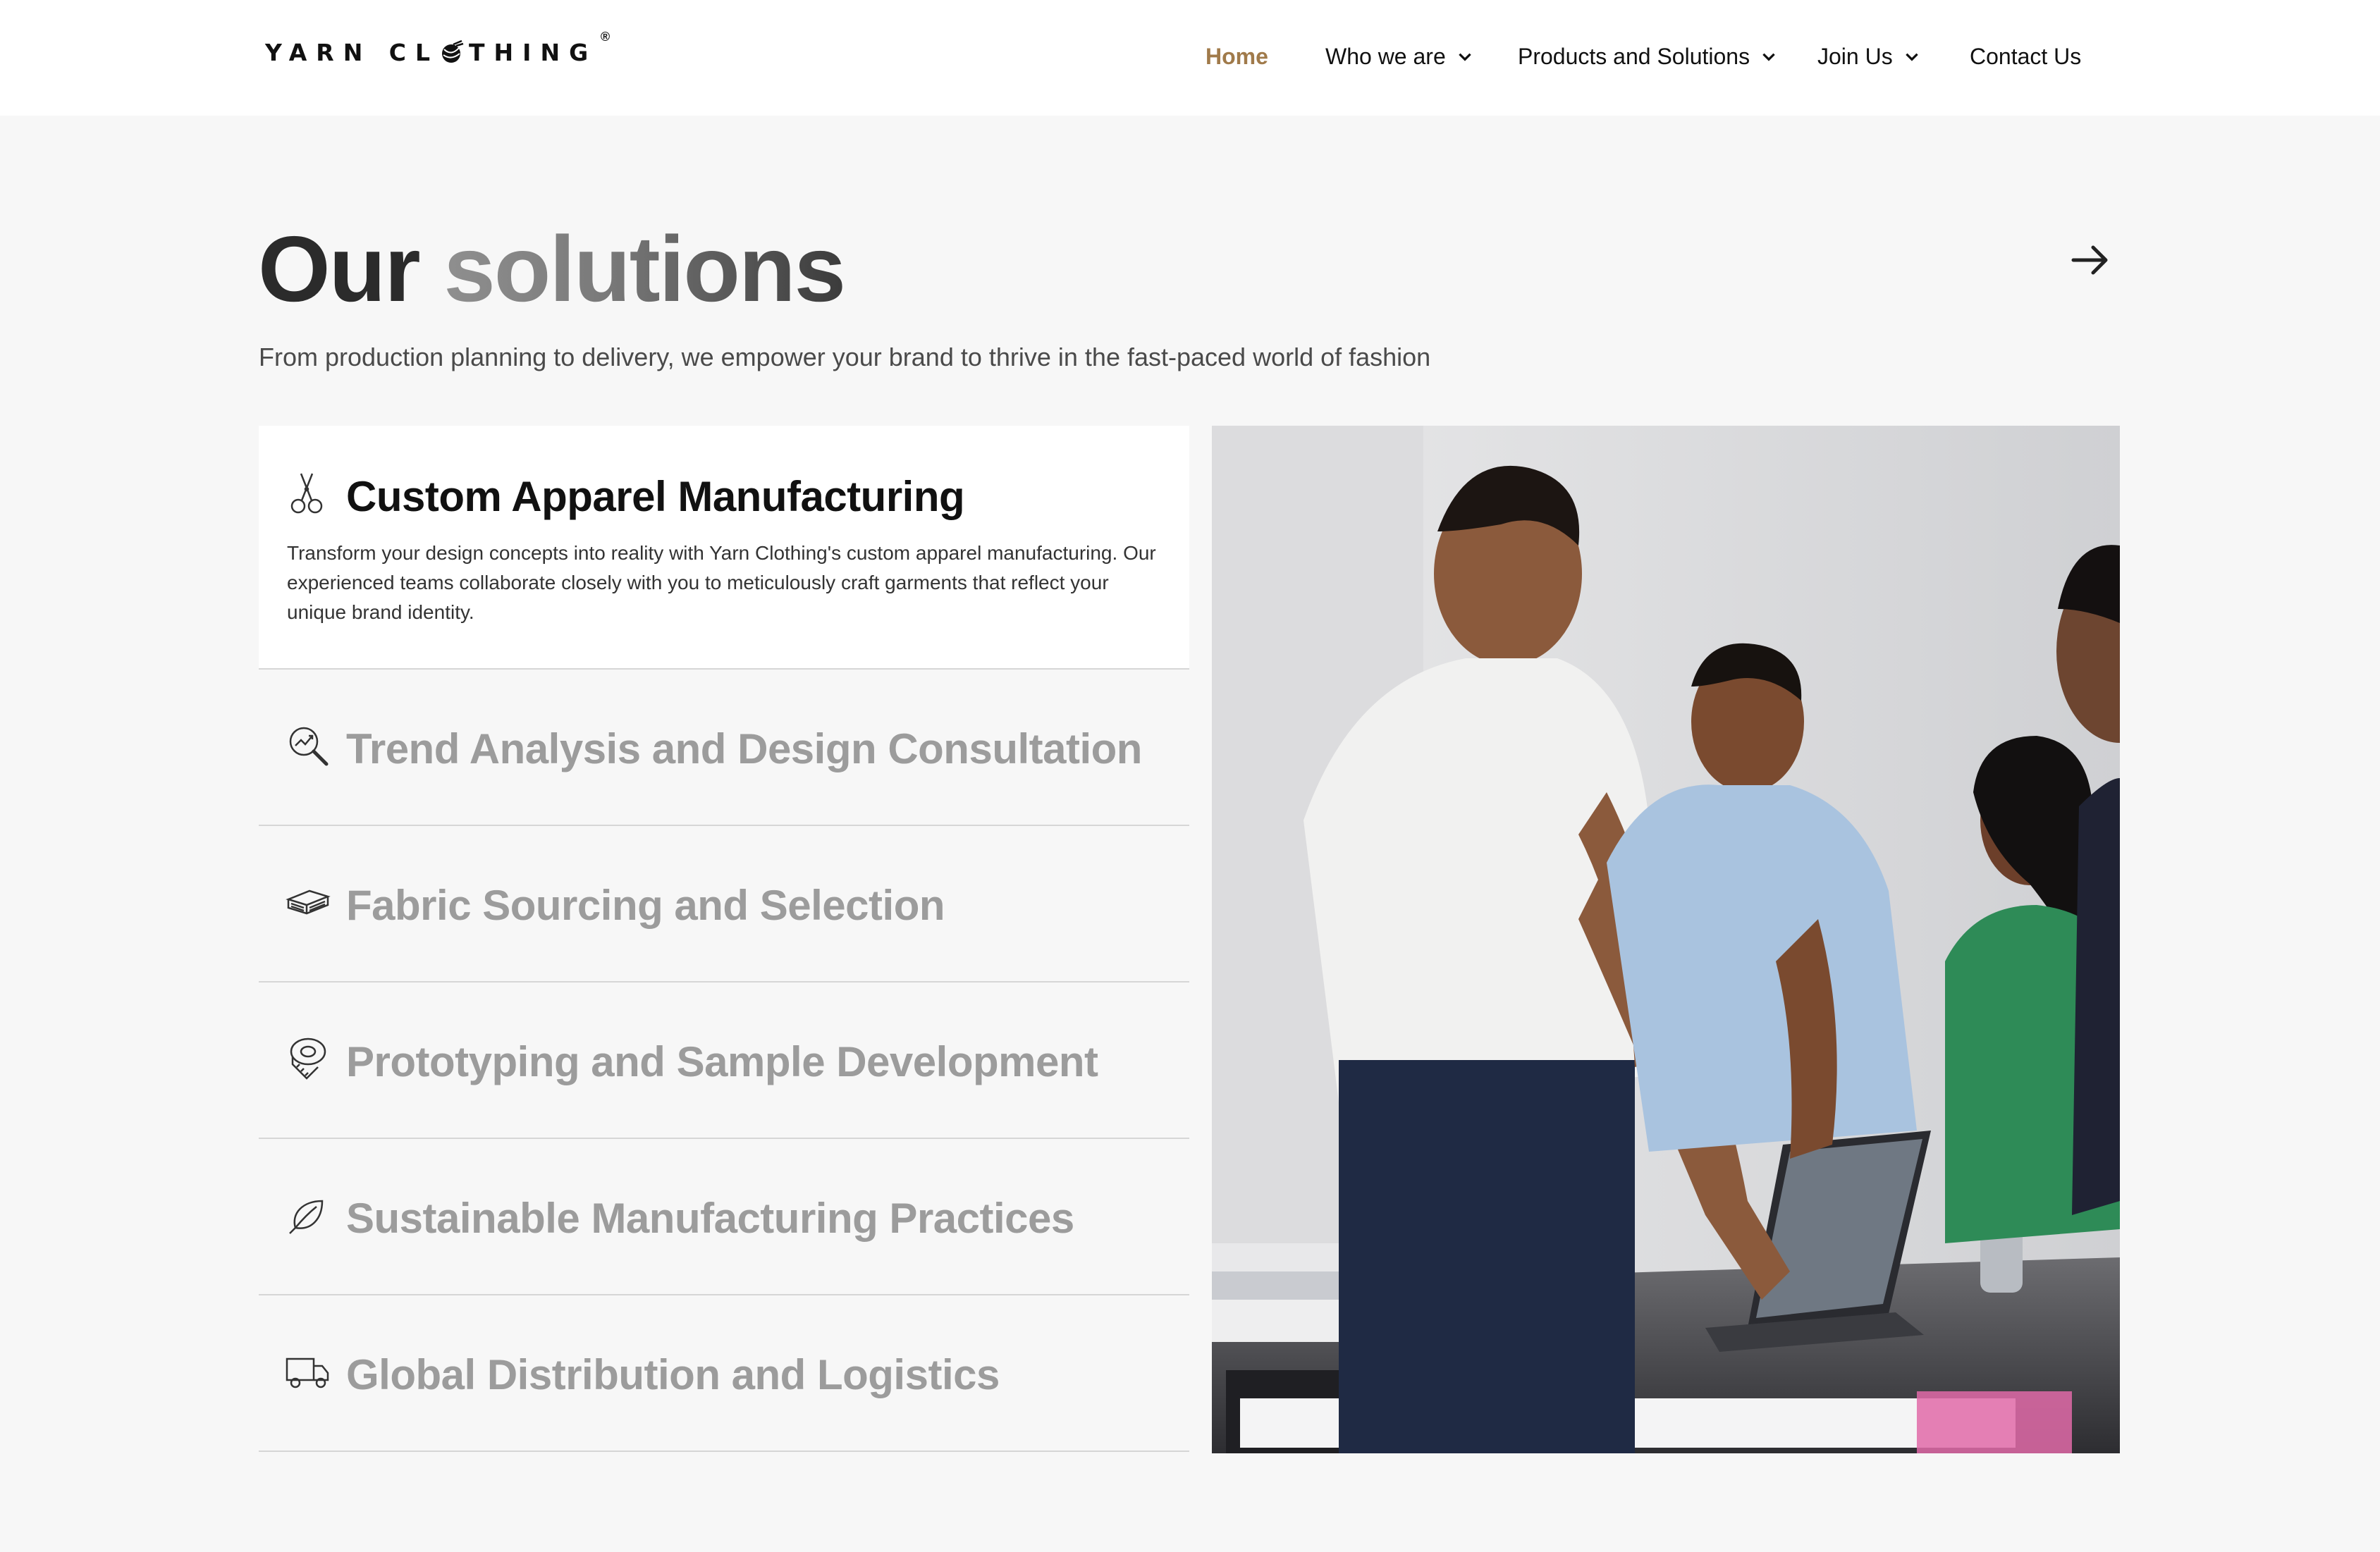 The height and width of the screenshot is (1552, 2380). I want to click on arrow-right-icon, so click(2089, 260).